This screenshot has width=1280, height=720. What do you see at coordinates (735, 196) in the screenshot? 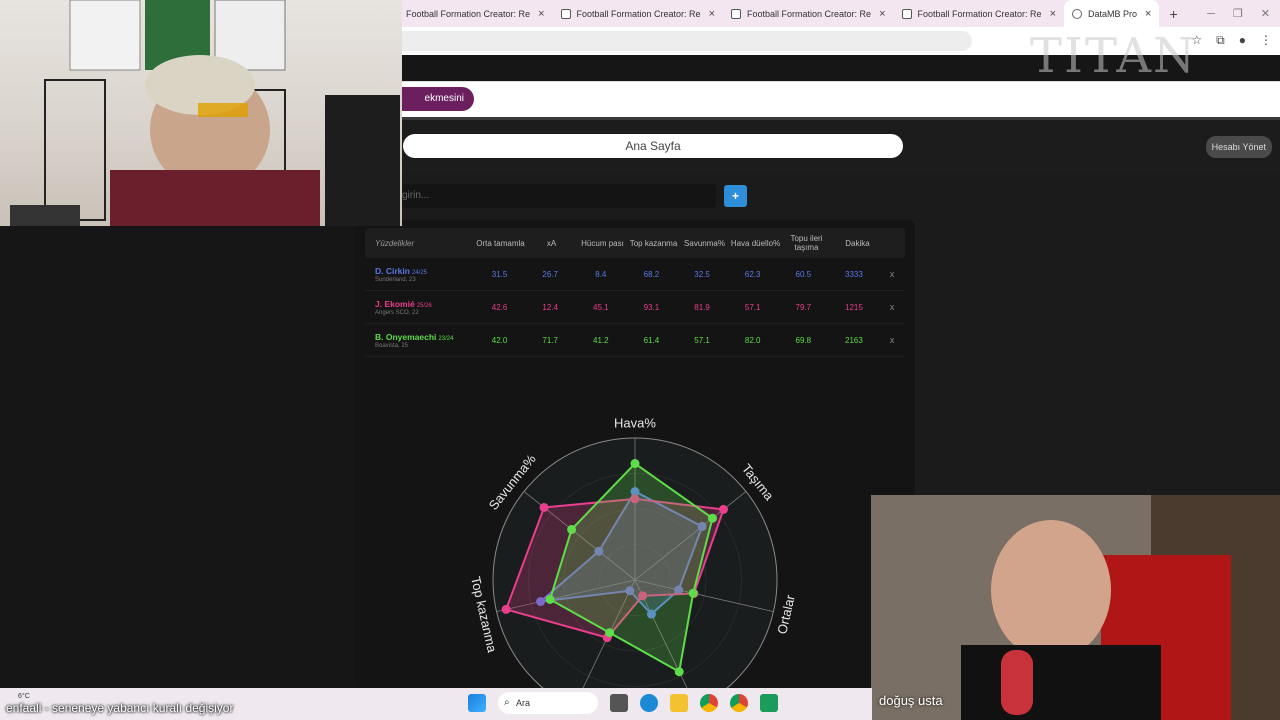
I see `add-player-button: +` at bounding box center [735, 196].